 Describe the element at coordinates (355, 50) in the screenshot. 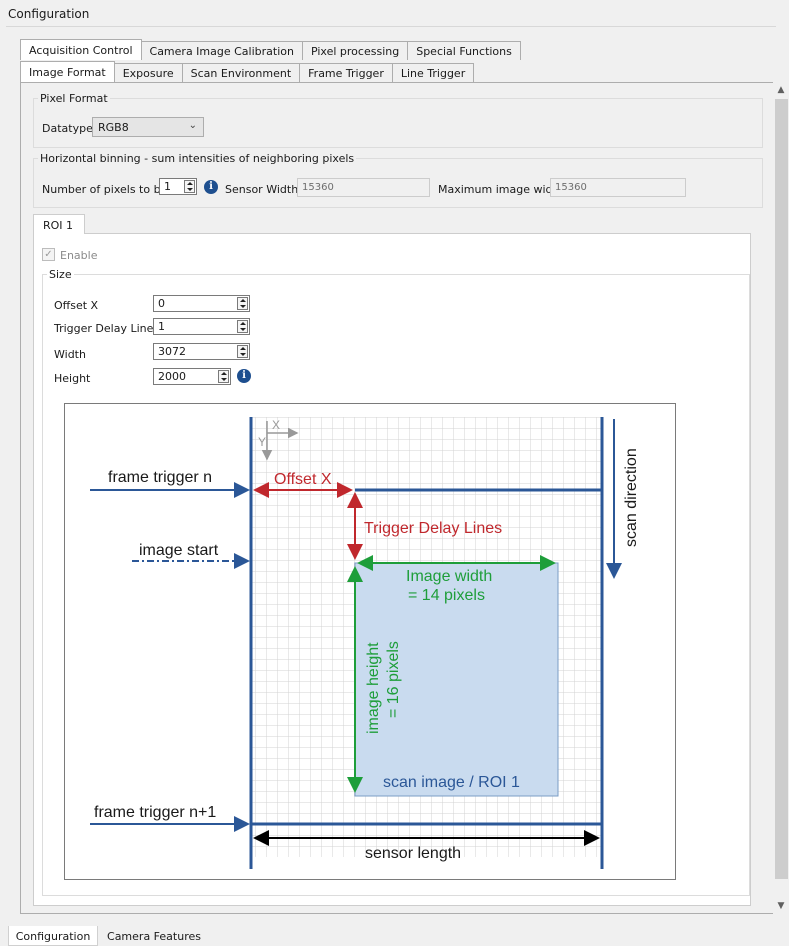

I see `tab-pixel-processing: Pixel processing` at that location.